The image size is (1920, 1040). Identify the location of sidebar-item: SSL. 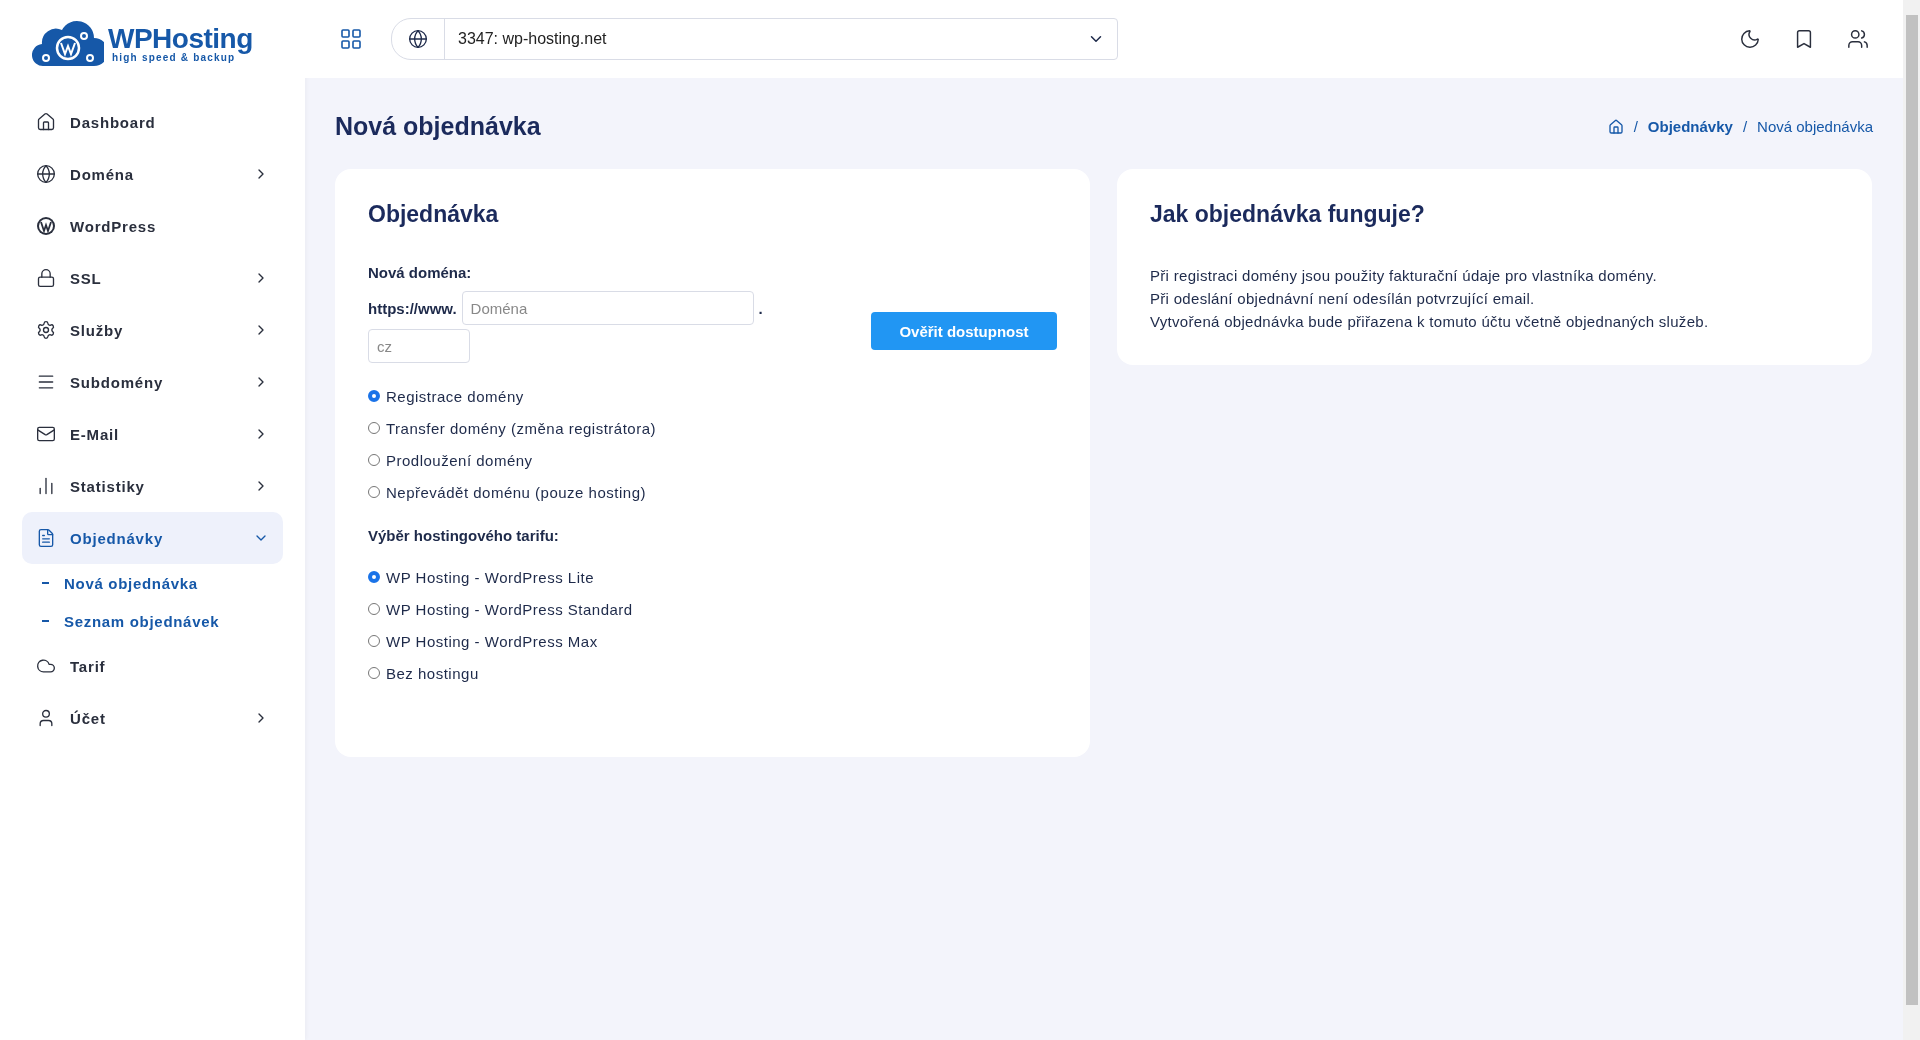
(152, 278).